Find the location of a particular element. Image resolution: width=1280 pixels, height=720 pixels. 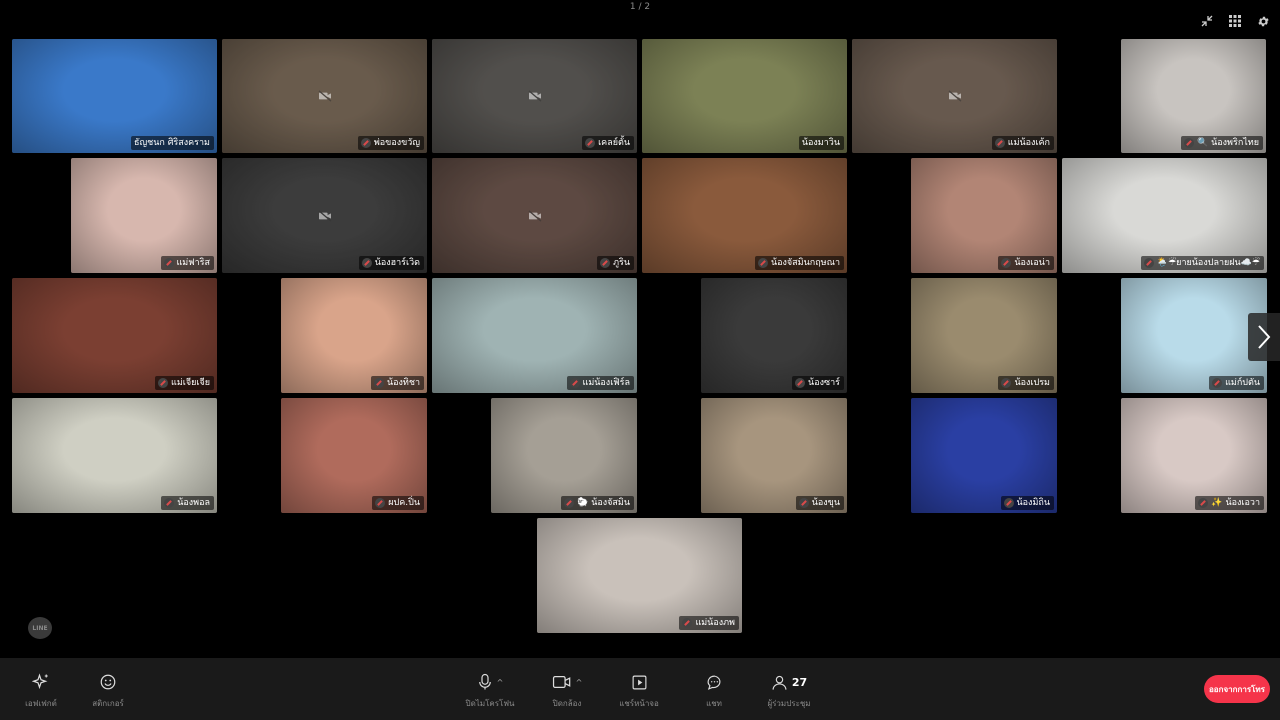

chevron-right-icon is located at coordinates (1264, 337).